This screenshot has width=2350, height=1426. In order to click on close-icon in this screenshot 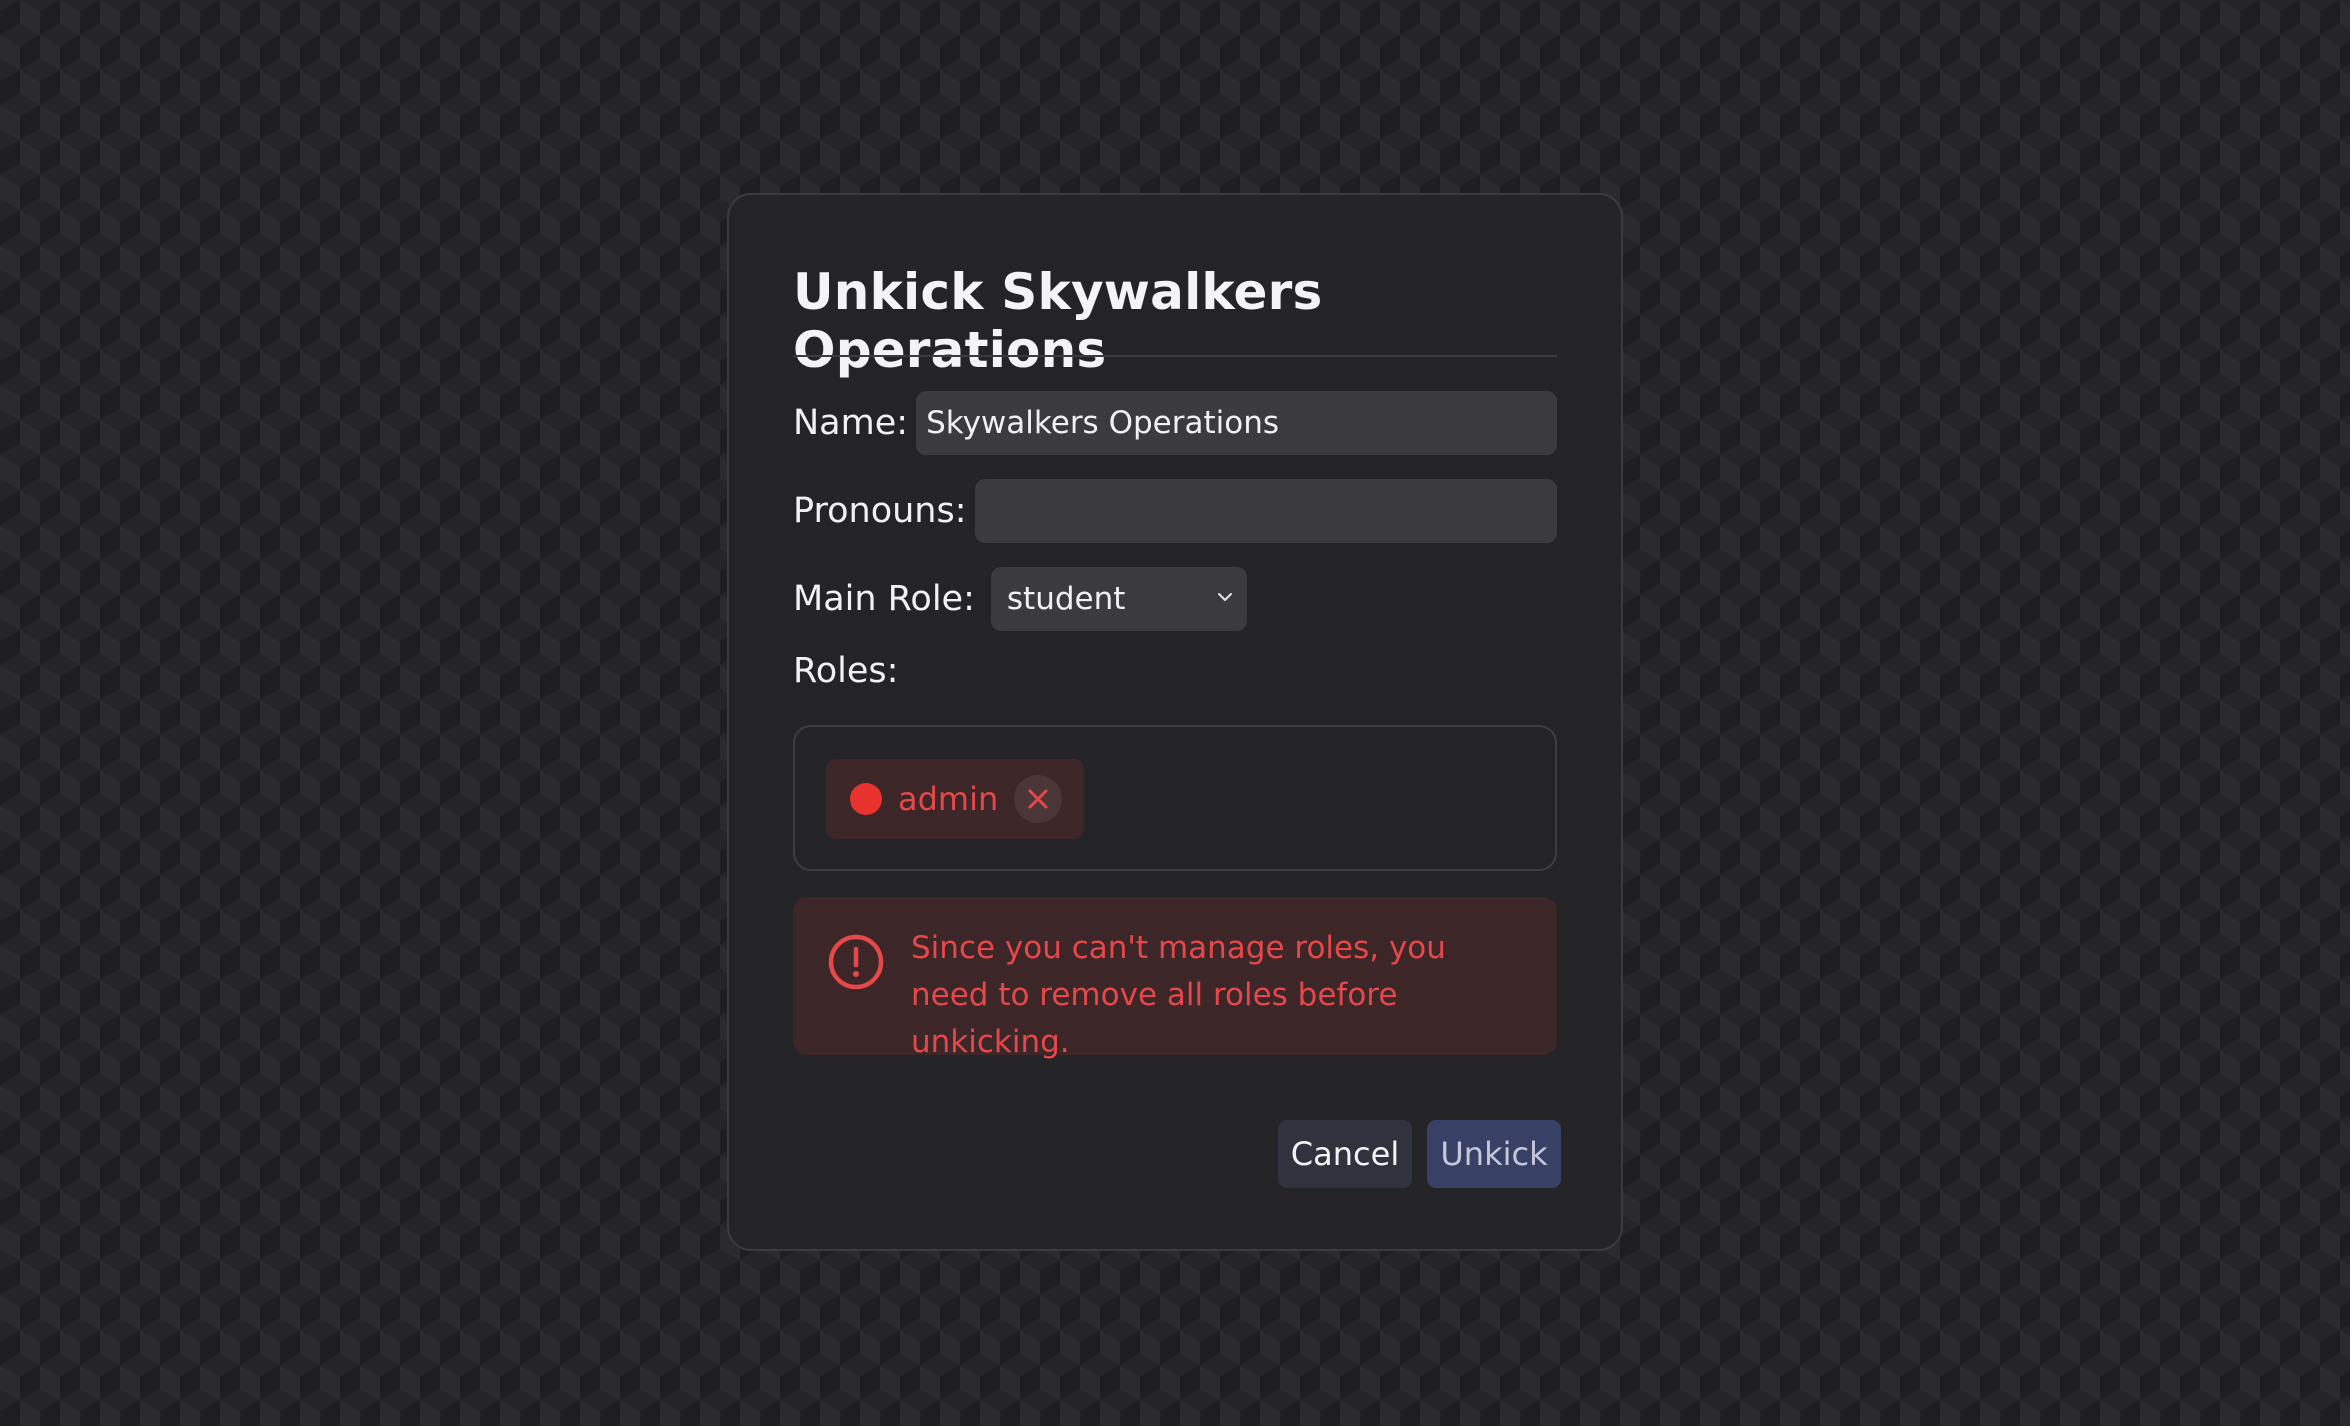, I will do `click(1038, 799)`.